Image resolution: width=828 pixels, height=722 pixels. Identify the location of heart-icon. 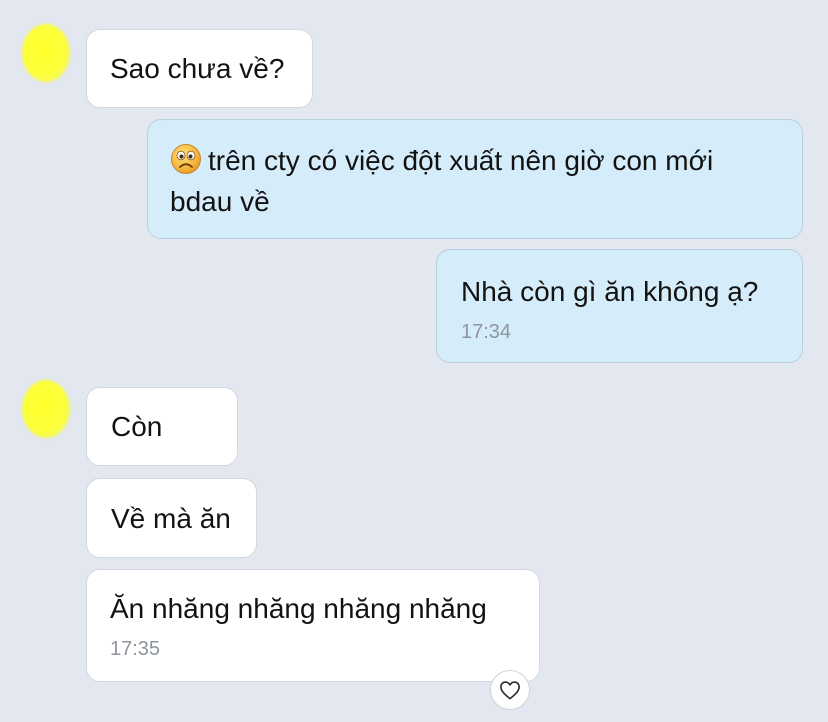
(510, 690).